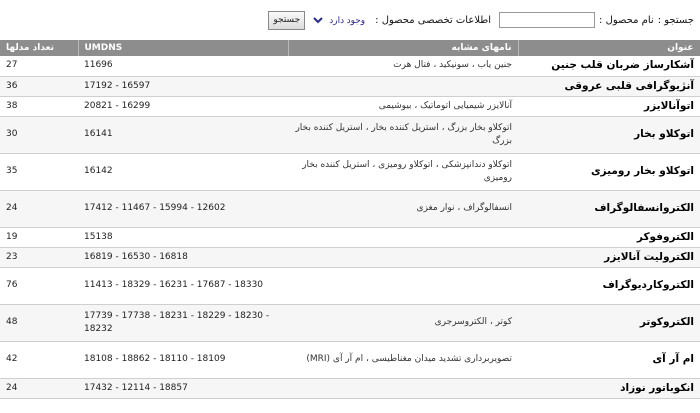 This screenshot has height=413, width=700. I want to click on table-header-row: عنوان نامهای مشابه UMDNS تعداد مدلها, so click(350, 48).